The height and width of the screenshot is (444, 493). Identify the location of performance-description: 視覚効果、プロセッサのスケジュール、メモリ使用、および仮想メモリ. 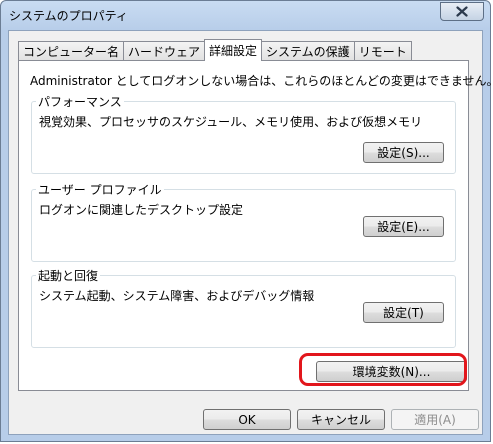
(231, 122).